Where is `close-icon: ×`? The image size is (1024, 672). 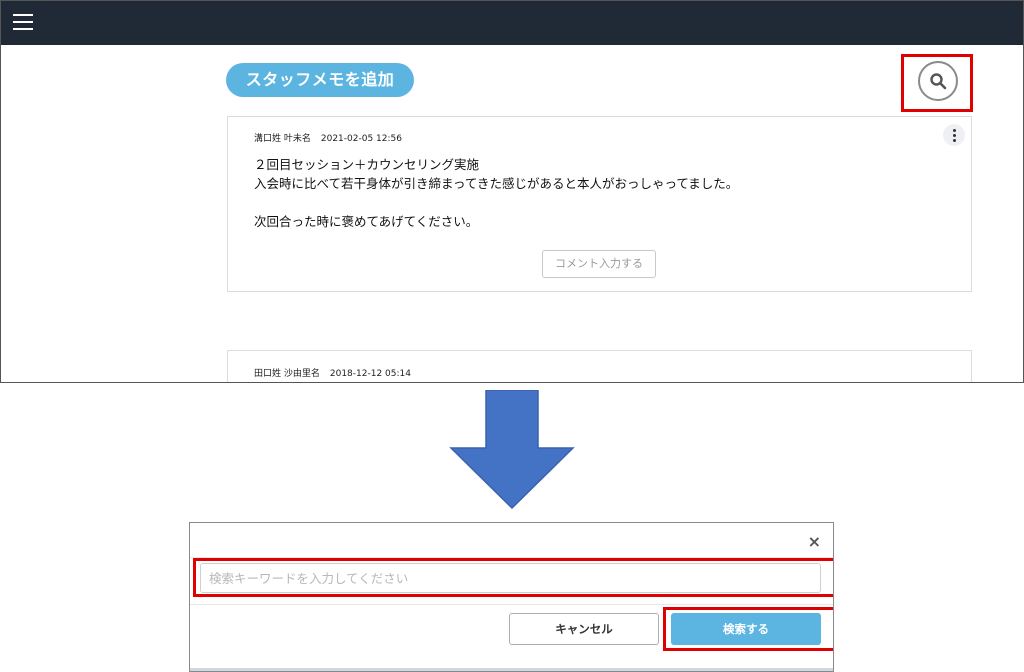 close-icon: × is located at coordinates (814, 542).